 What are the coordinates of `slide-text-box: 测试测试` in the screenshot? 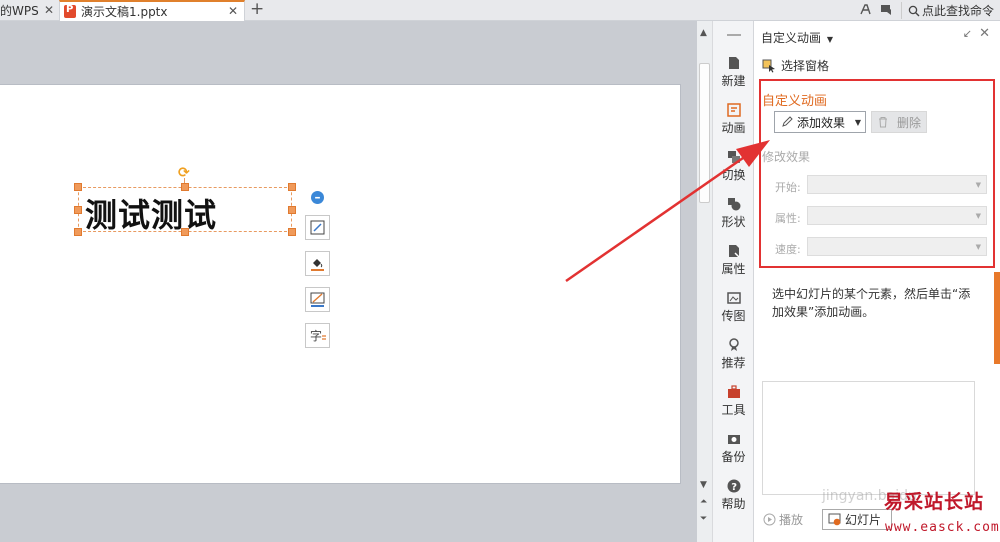 It's located at (185, 210).